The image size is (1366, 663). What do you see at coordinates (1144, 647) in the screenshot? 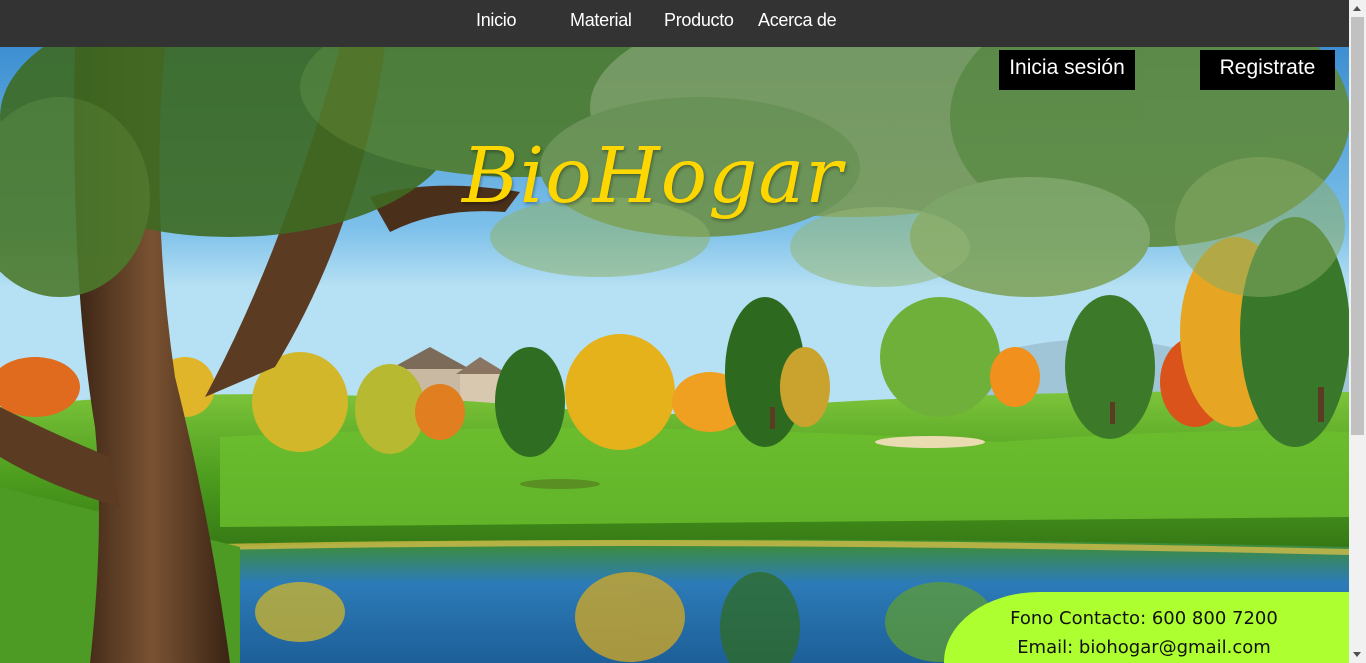
I see `contact-email: Email: biohogar@gmail.com` at bounding box center [1144, 647].